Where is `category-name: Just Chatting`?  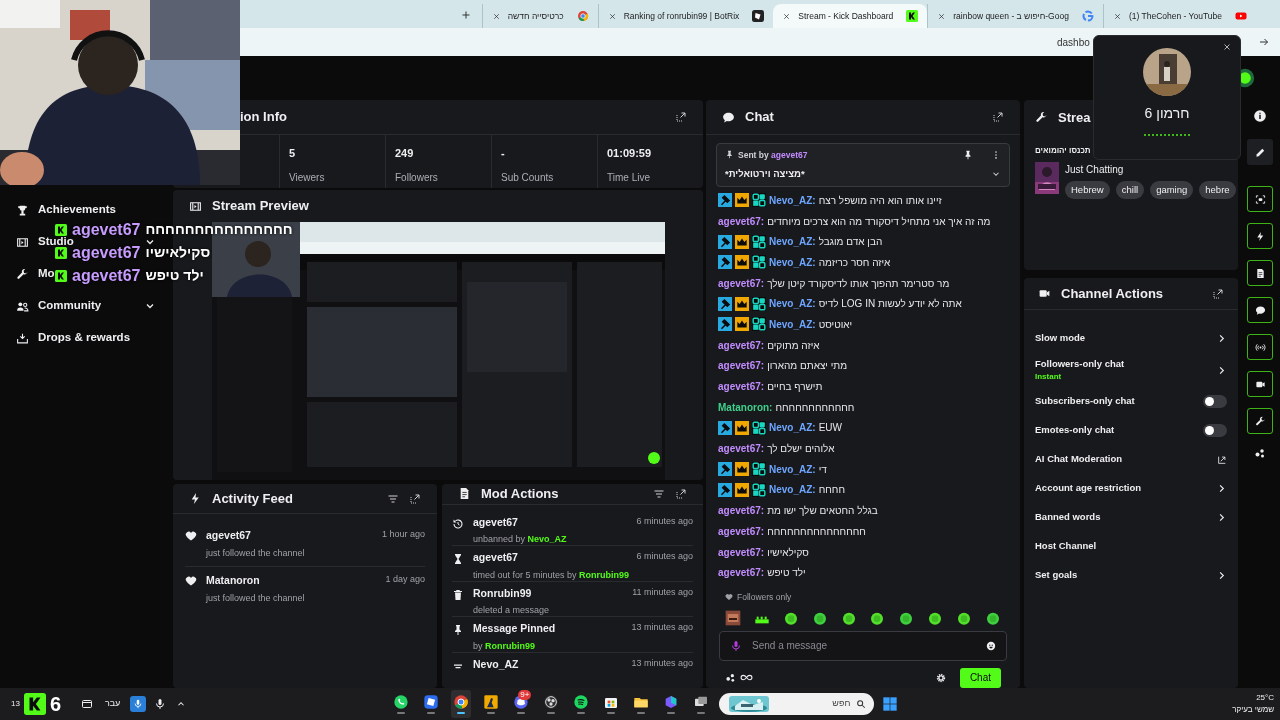 category-name: Just Chatting is located at coordinates (1146, 169).